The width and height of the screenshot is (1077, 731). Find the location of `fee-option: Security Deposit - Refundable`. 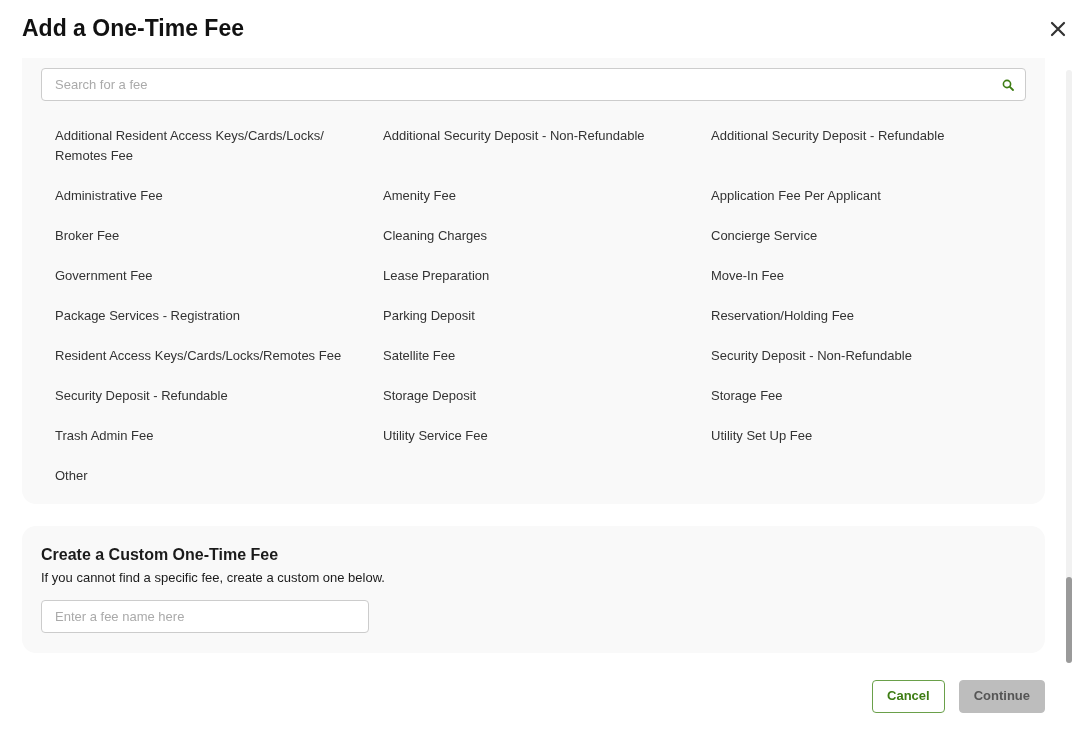

fee-option: Security Deposit - Refundable is located at coordinates (219, 396).